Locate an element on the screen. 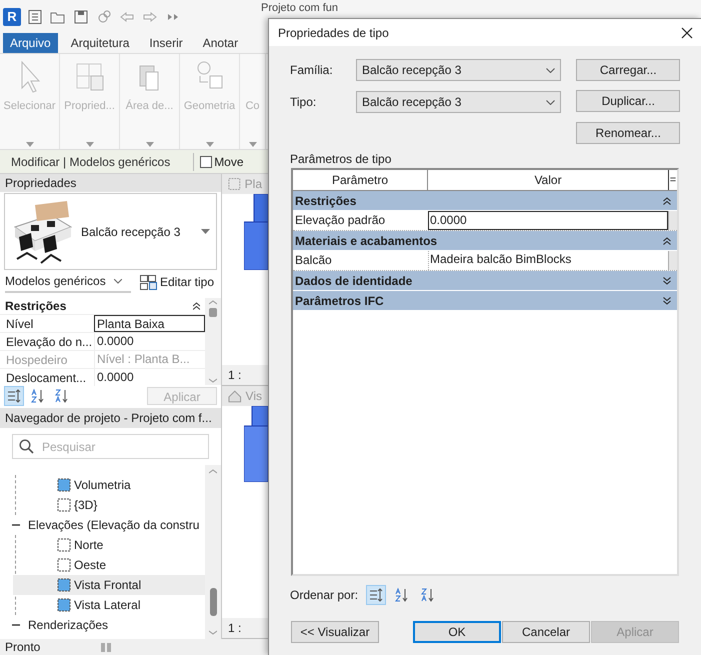  caret-icon is located at coordinates (118, 281).